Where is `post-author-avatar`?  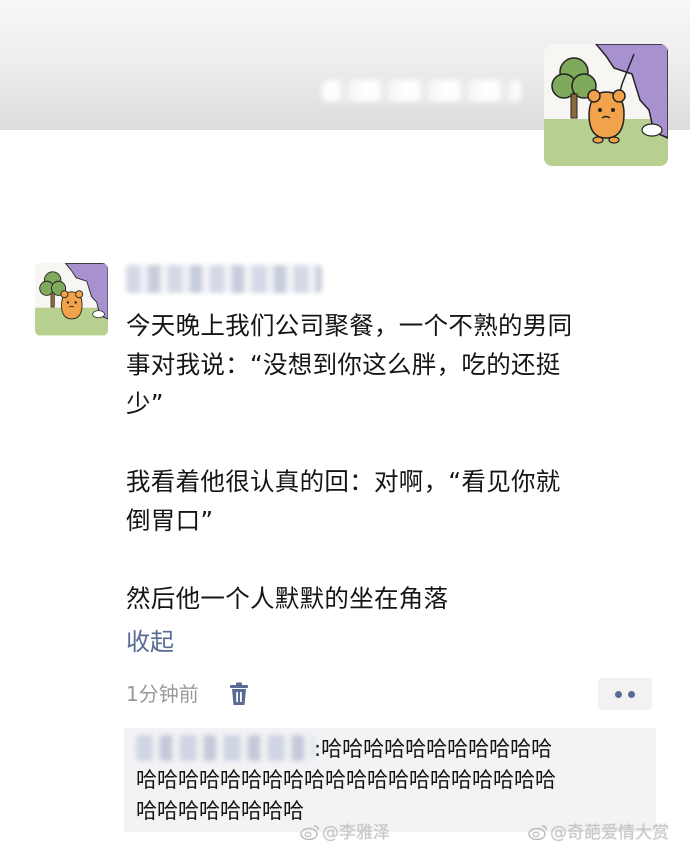 post-author-avatar is located at coordinates (71, 299).